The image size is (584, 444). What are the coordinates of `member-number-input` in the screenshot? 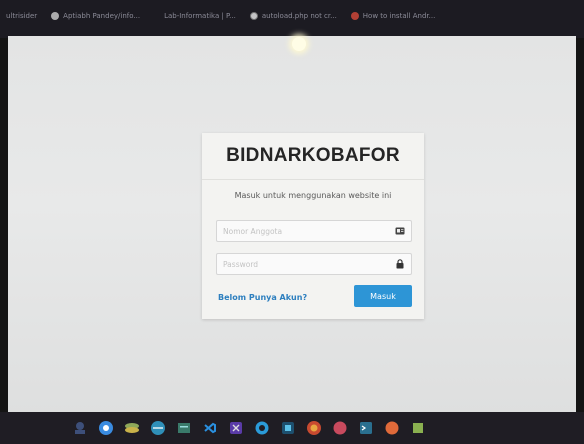 It's located at (302, 231).